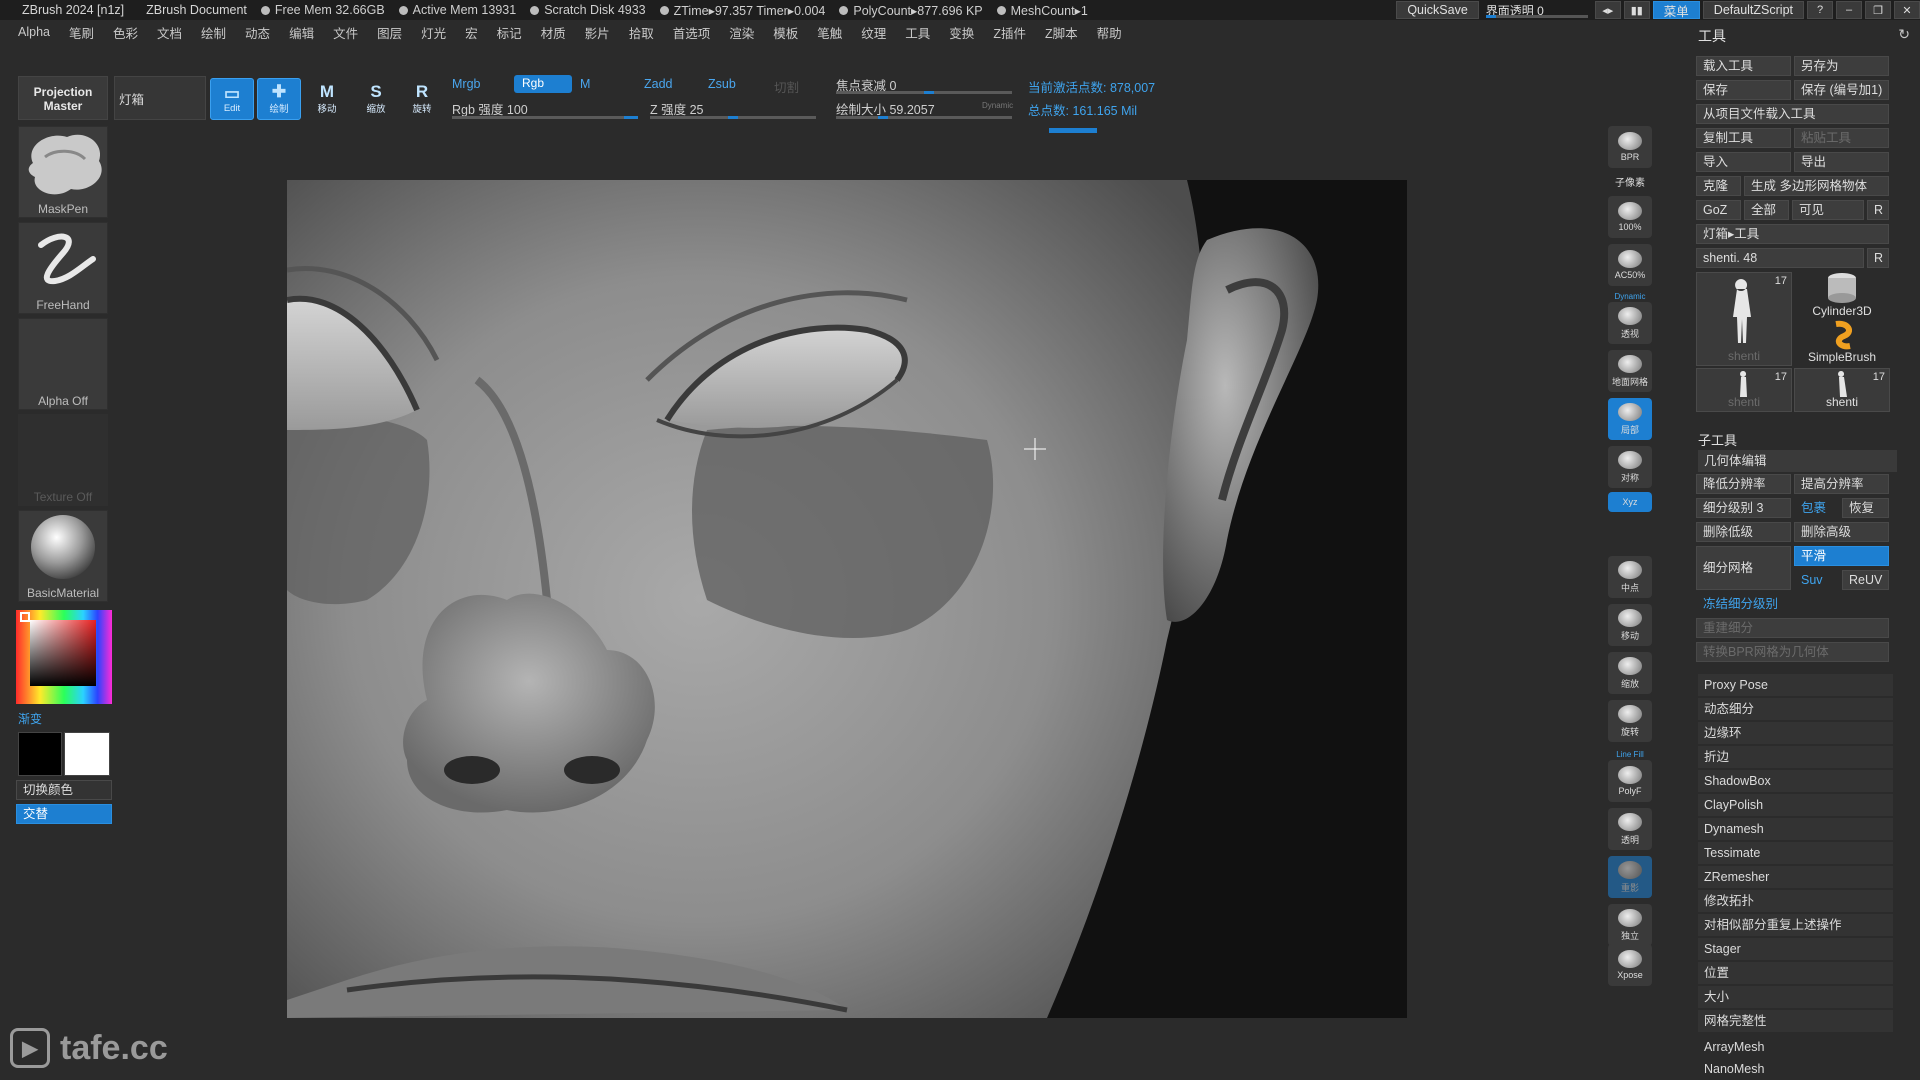  I want to click on menu-item: 纹理, so click(873, 32).